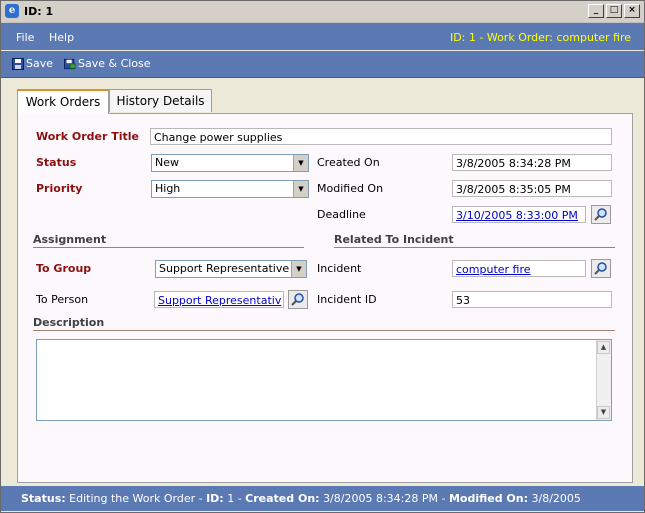 Image resolution: width=645 pixels, height=513 pixels. I want to click on incident-field: computer fire, so click(519, 268).